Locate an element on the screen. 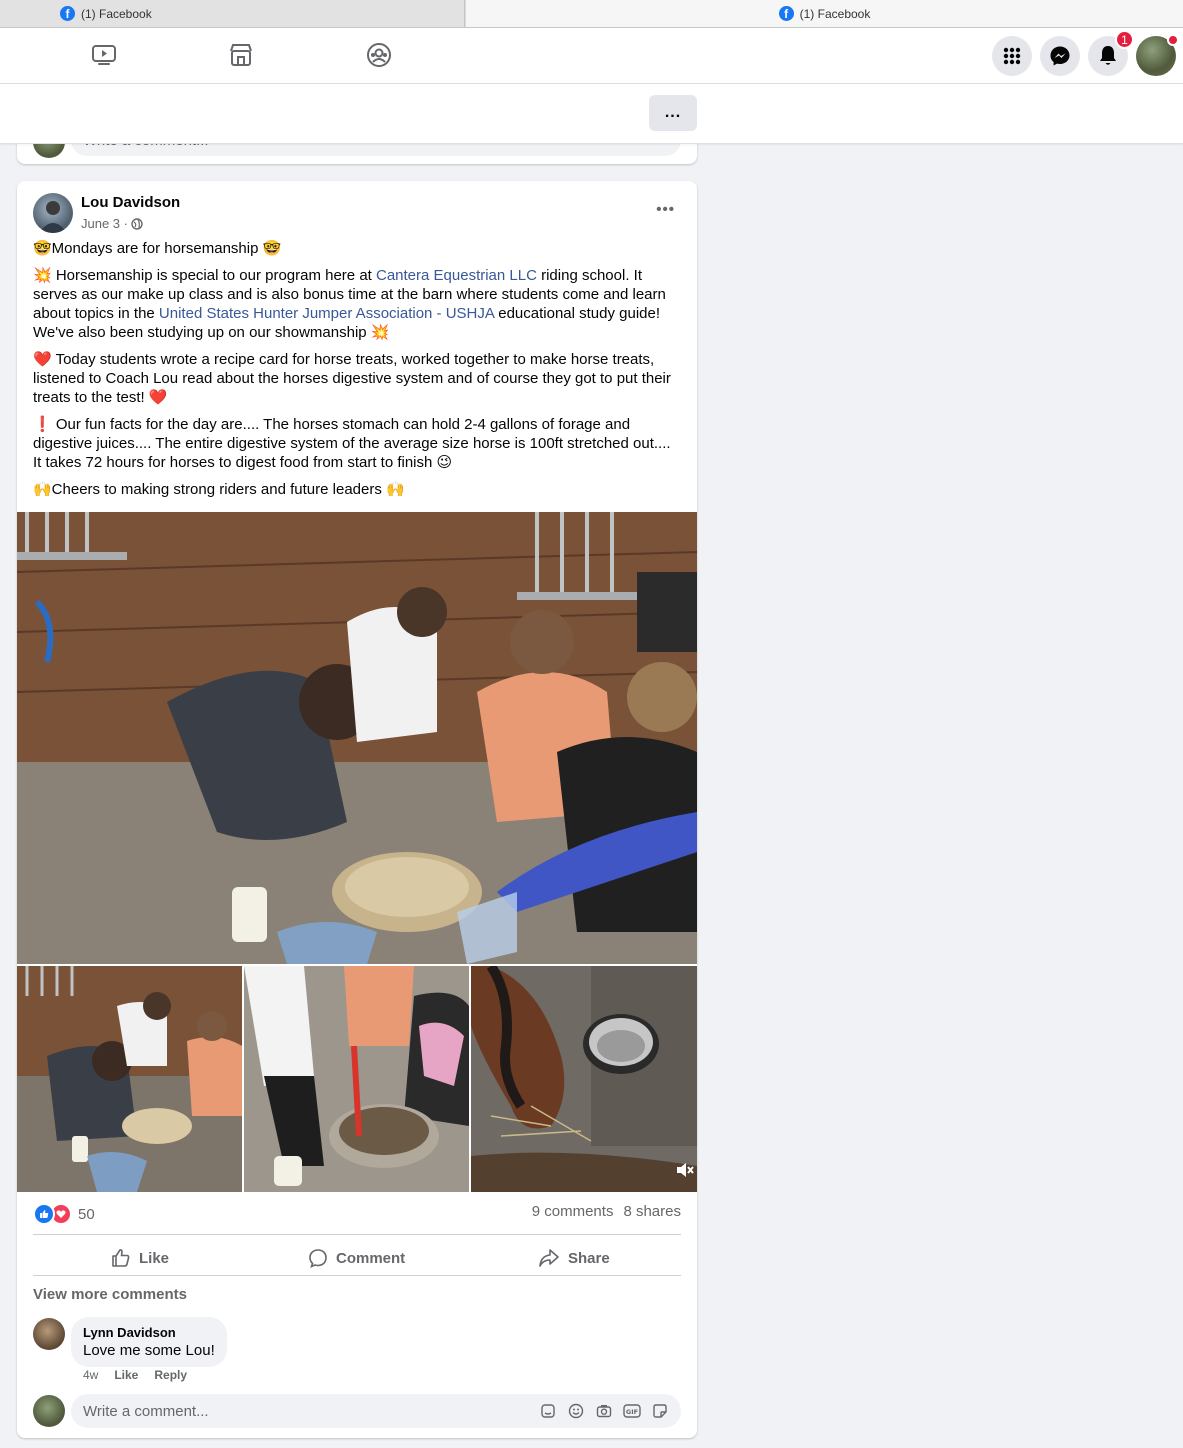 The height and width of the screenshot is (1448, 1183). globe-icon is located at coordinates (137, 223).